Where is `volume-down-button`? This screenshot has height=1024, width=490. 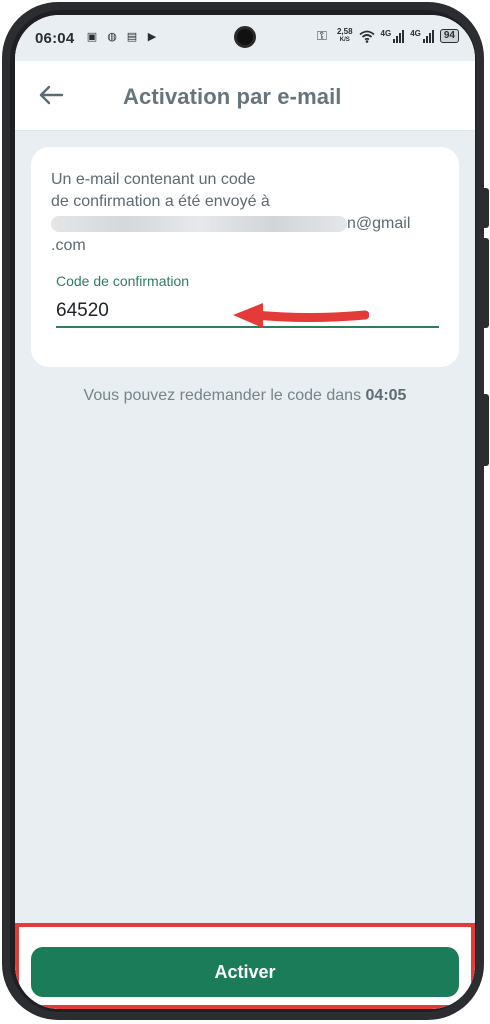 volume-down-button is located at coordinates (486, 283).